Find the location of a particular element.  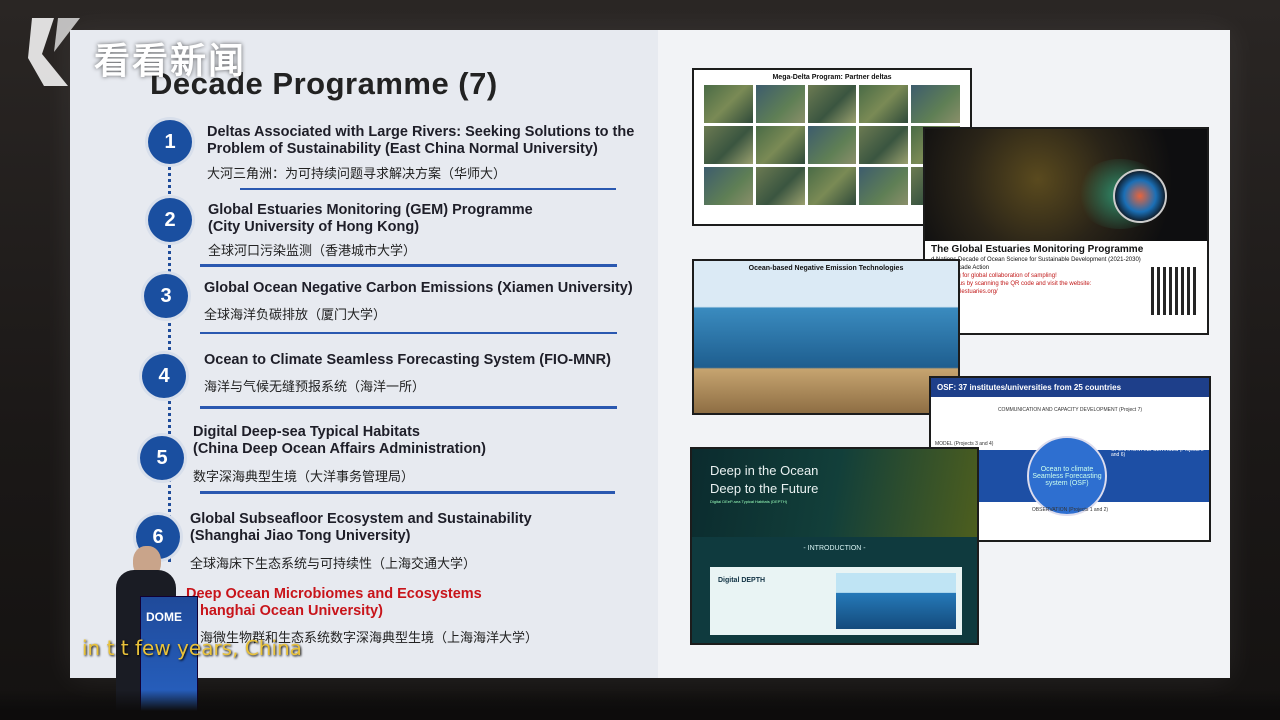

item-6-title-line2: (Shanghai Jiao Tong University) is located at coordinates (300, 536).